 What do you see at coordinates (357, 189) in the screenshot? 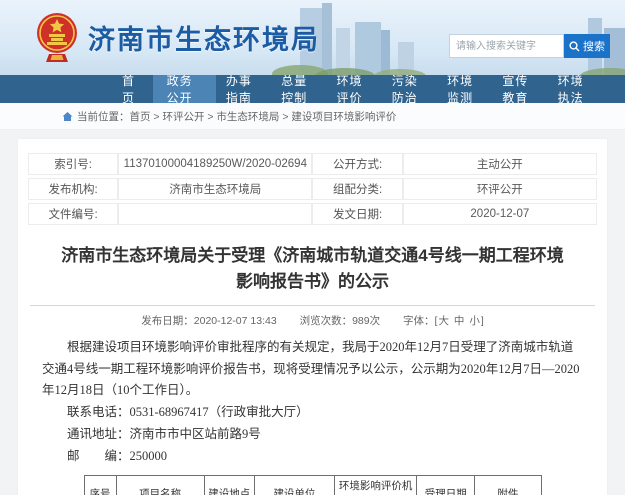
I see `meta-label: 组配分类:` at bounding box center [357, 189].